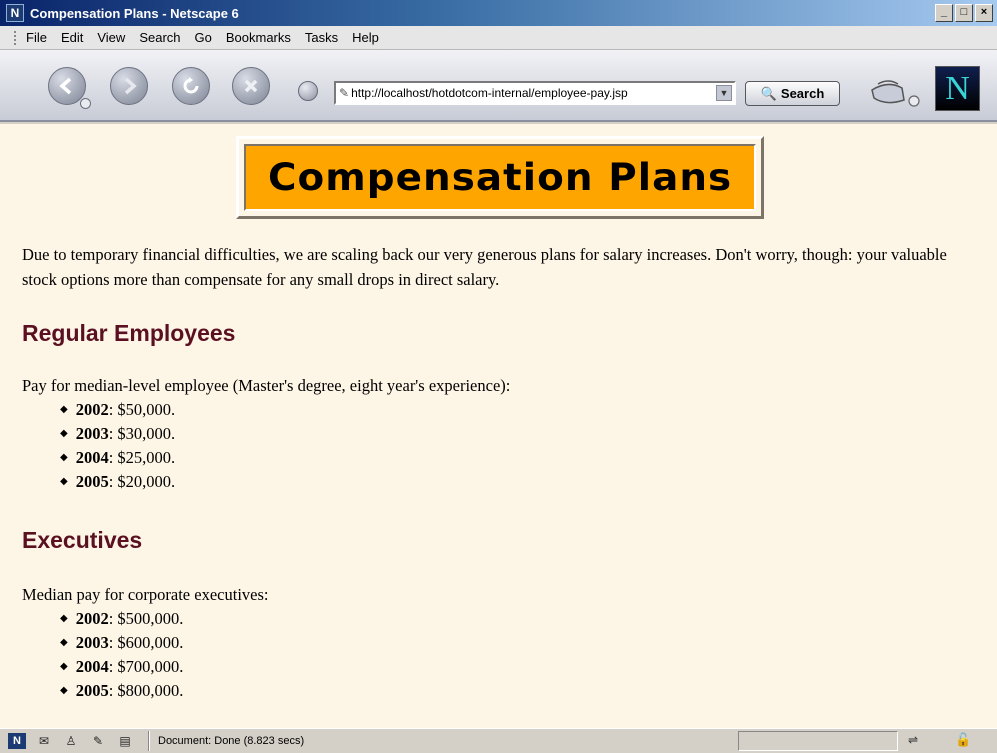 This screenshot has height=753, width=997. I want to click on print-icon, so click(897, 92).